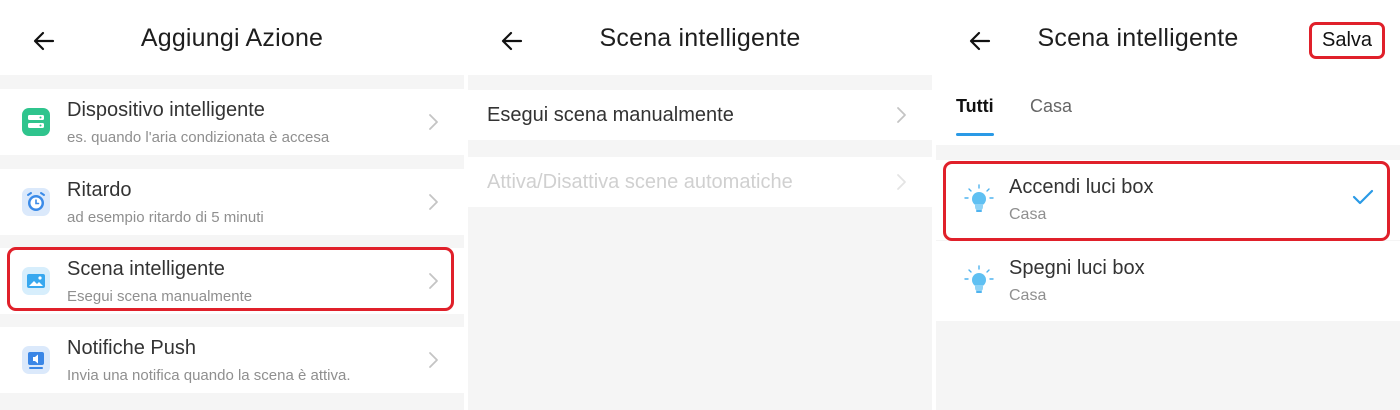  I want to click on option-delay: Ritardo ad esempio ritardo di 5 minuti, so click(232, 202).